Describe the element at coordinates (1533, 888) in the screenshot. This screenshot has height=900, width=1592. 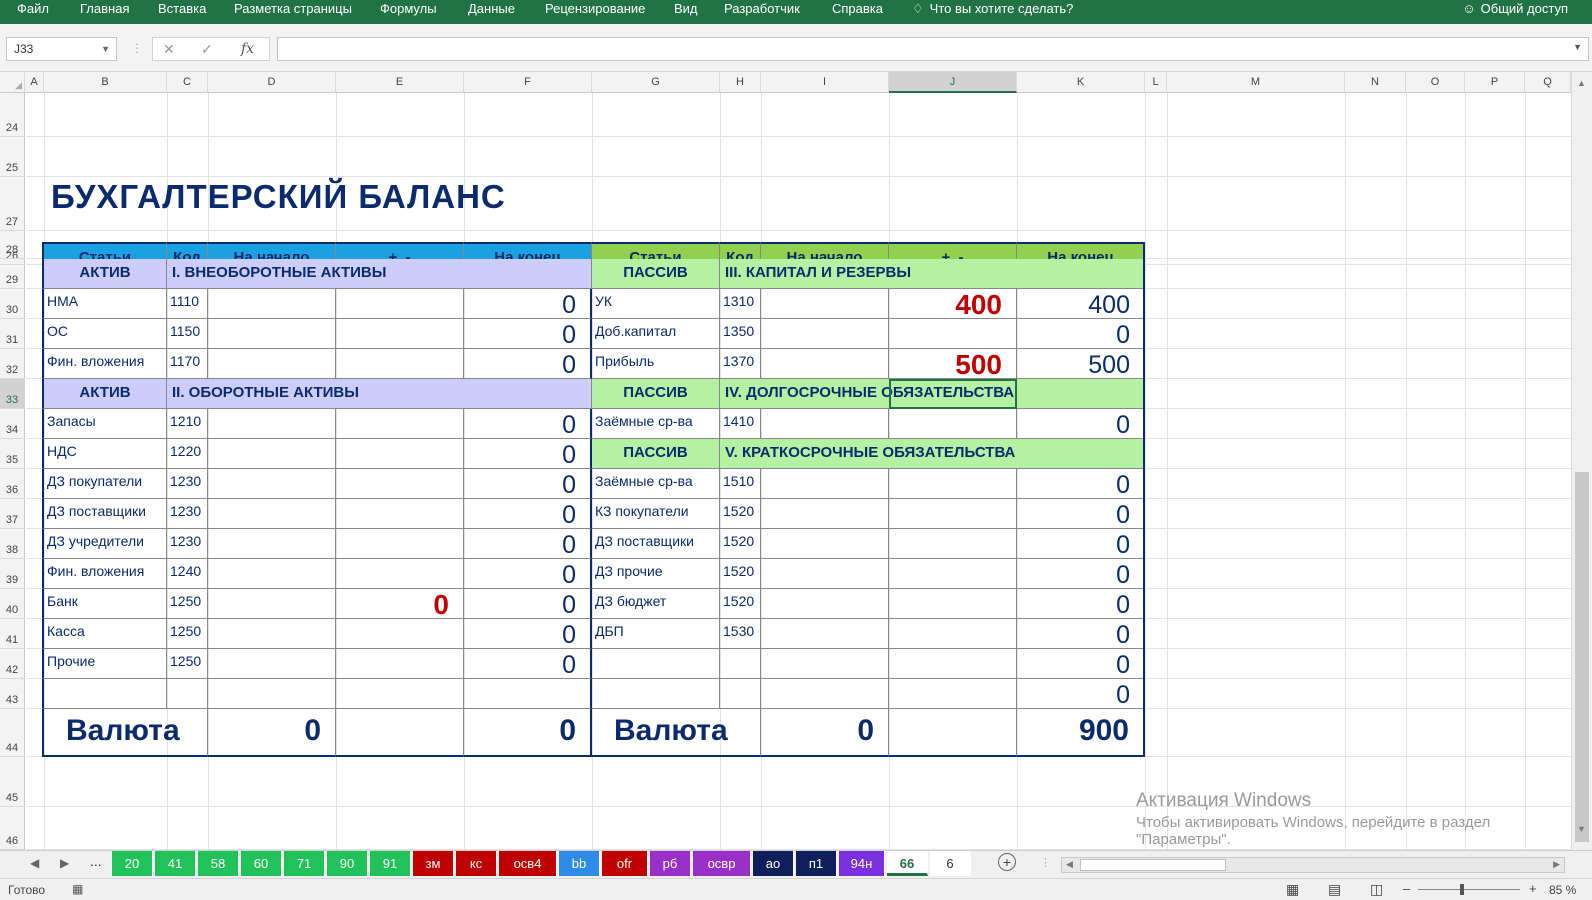
I see `zoom-in-icon: +` at that location.